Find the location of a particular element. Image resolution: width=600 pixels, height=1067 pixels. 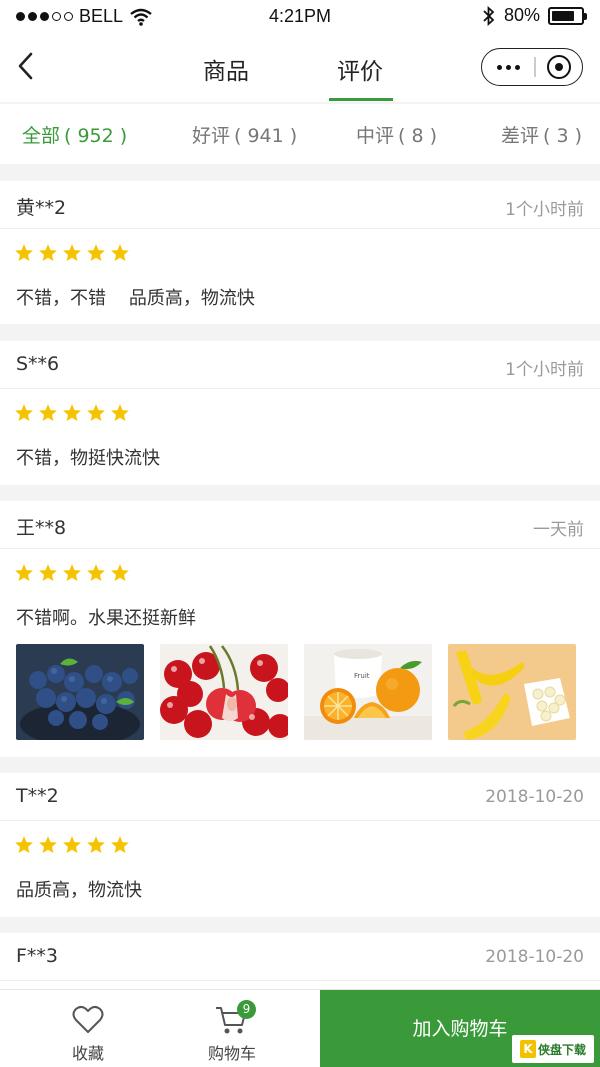

tab-reviews: 评价 is located at coordinates (360, 77).